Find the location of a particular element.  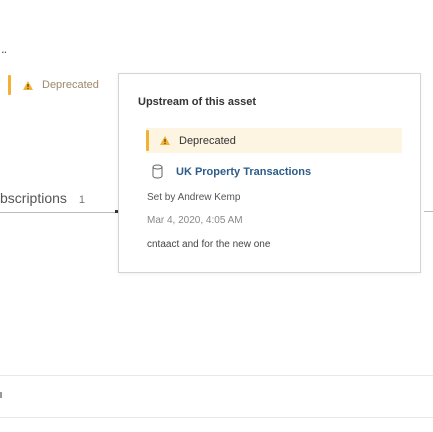

tab-underline is located at coordinates (57, 212).